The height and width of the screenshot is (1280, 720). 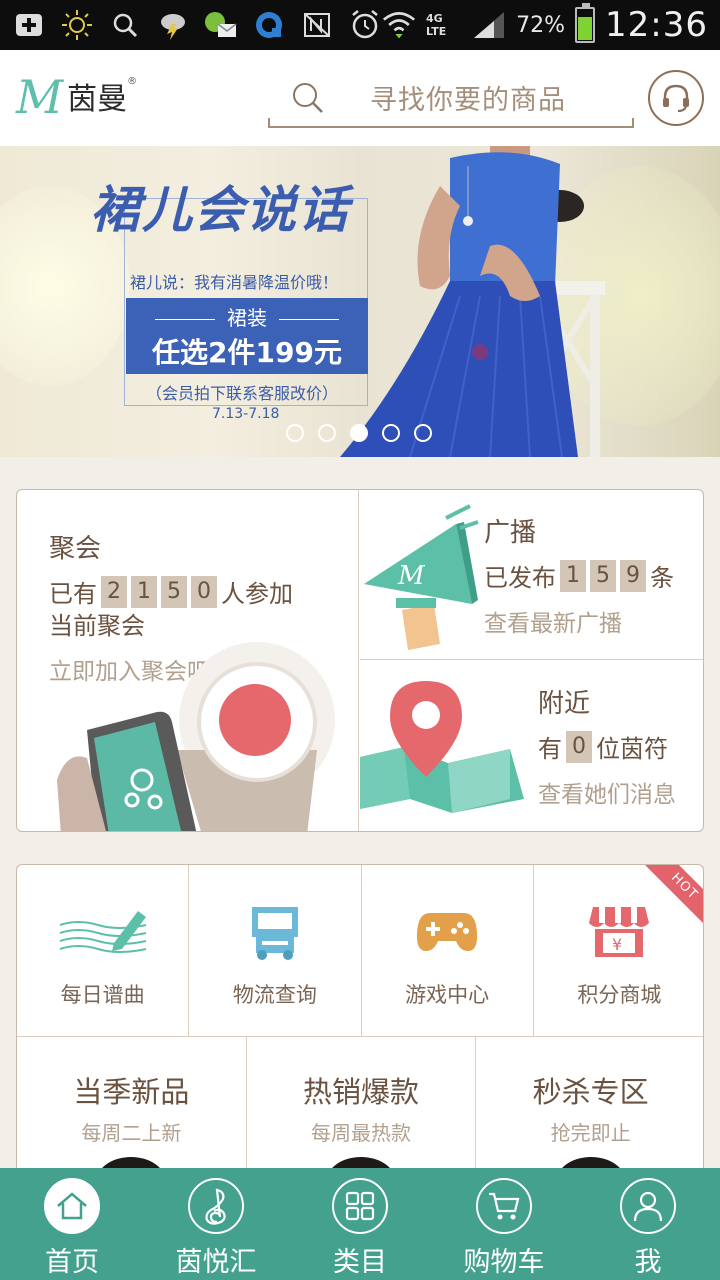 What do you see at coordinates (274, 995) in the screenshot?
I see `service-label: 物流查询` at bounding box center [274, 995].